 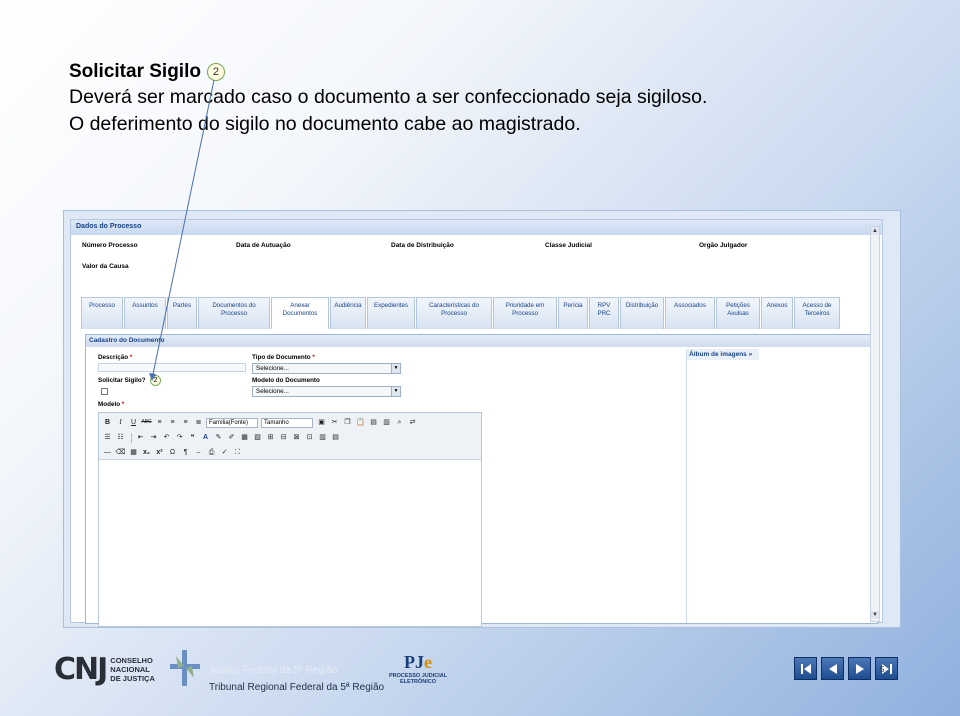 What do you see at coordinates (120, 437) in the screenshot?
I see `numbered-list-icon: ☷` at bounding box center [120, 437].